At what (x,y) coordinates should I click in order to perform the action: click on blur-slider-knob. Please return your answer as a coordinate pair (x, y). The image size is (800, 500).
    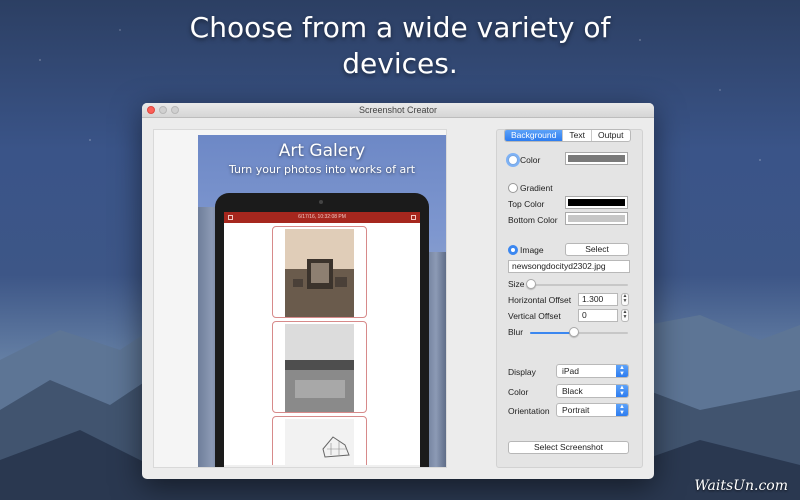
    Looking at the image, I should click on (574, 332).